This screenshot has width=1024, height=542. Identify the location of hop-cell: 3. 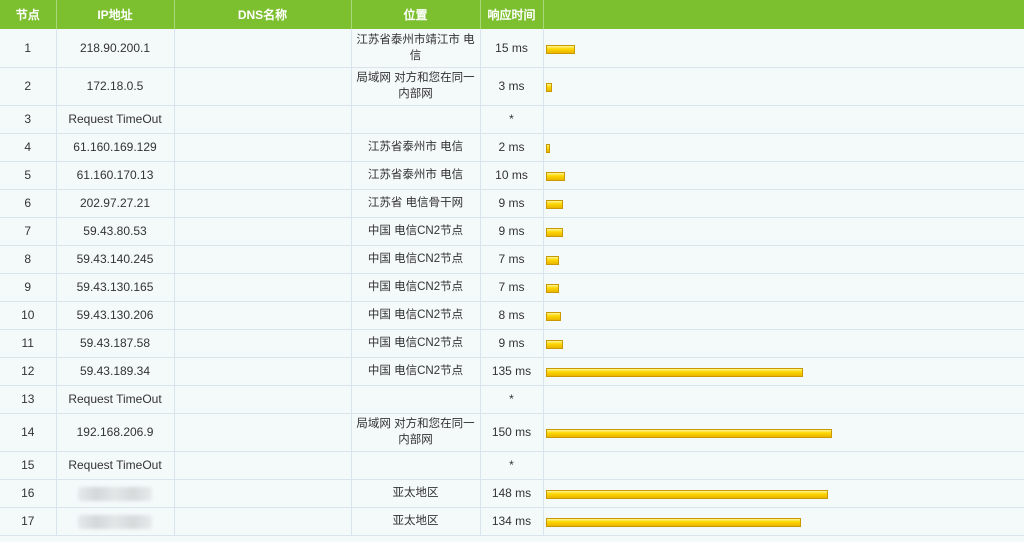
(28, 119).